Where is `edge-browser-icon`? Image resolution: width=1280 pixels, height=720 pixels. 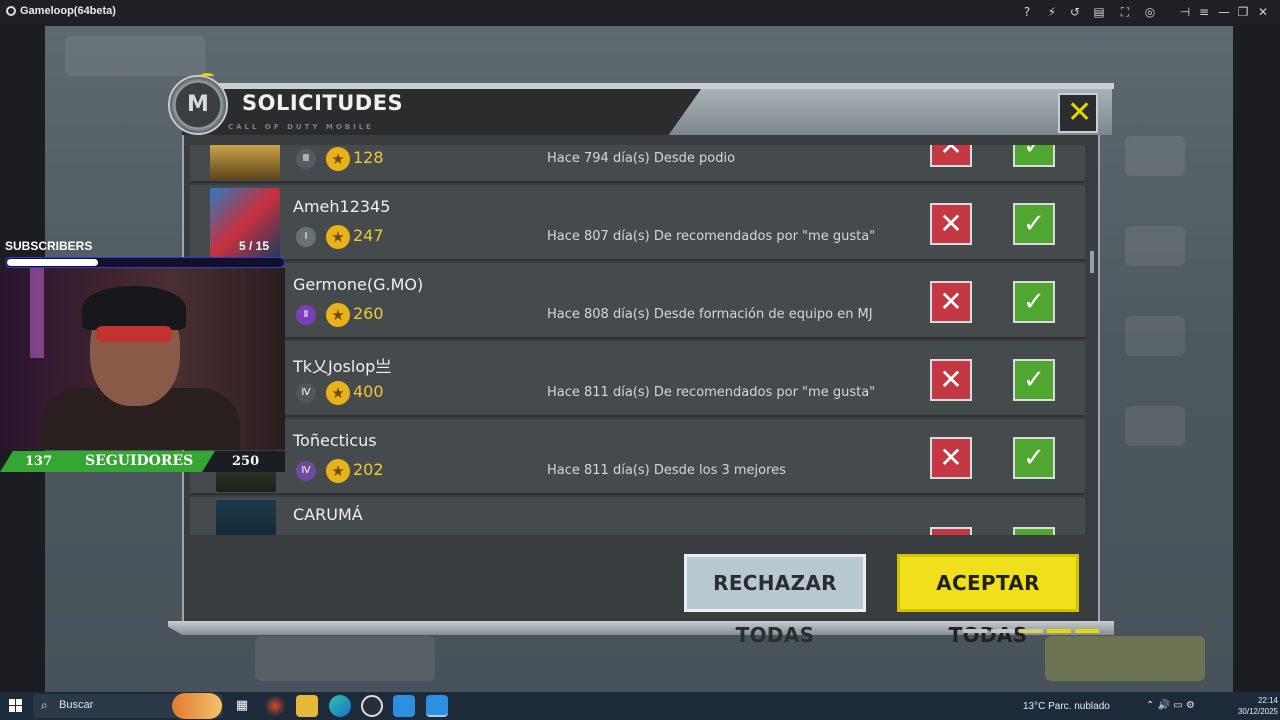
edge-browser-icon is located at coordinates (340, 706).